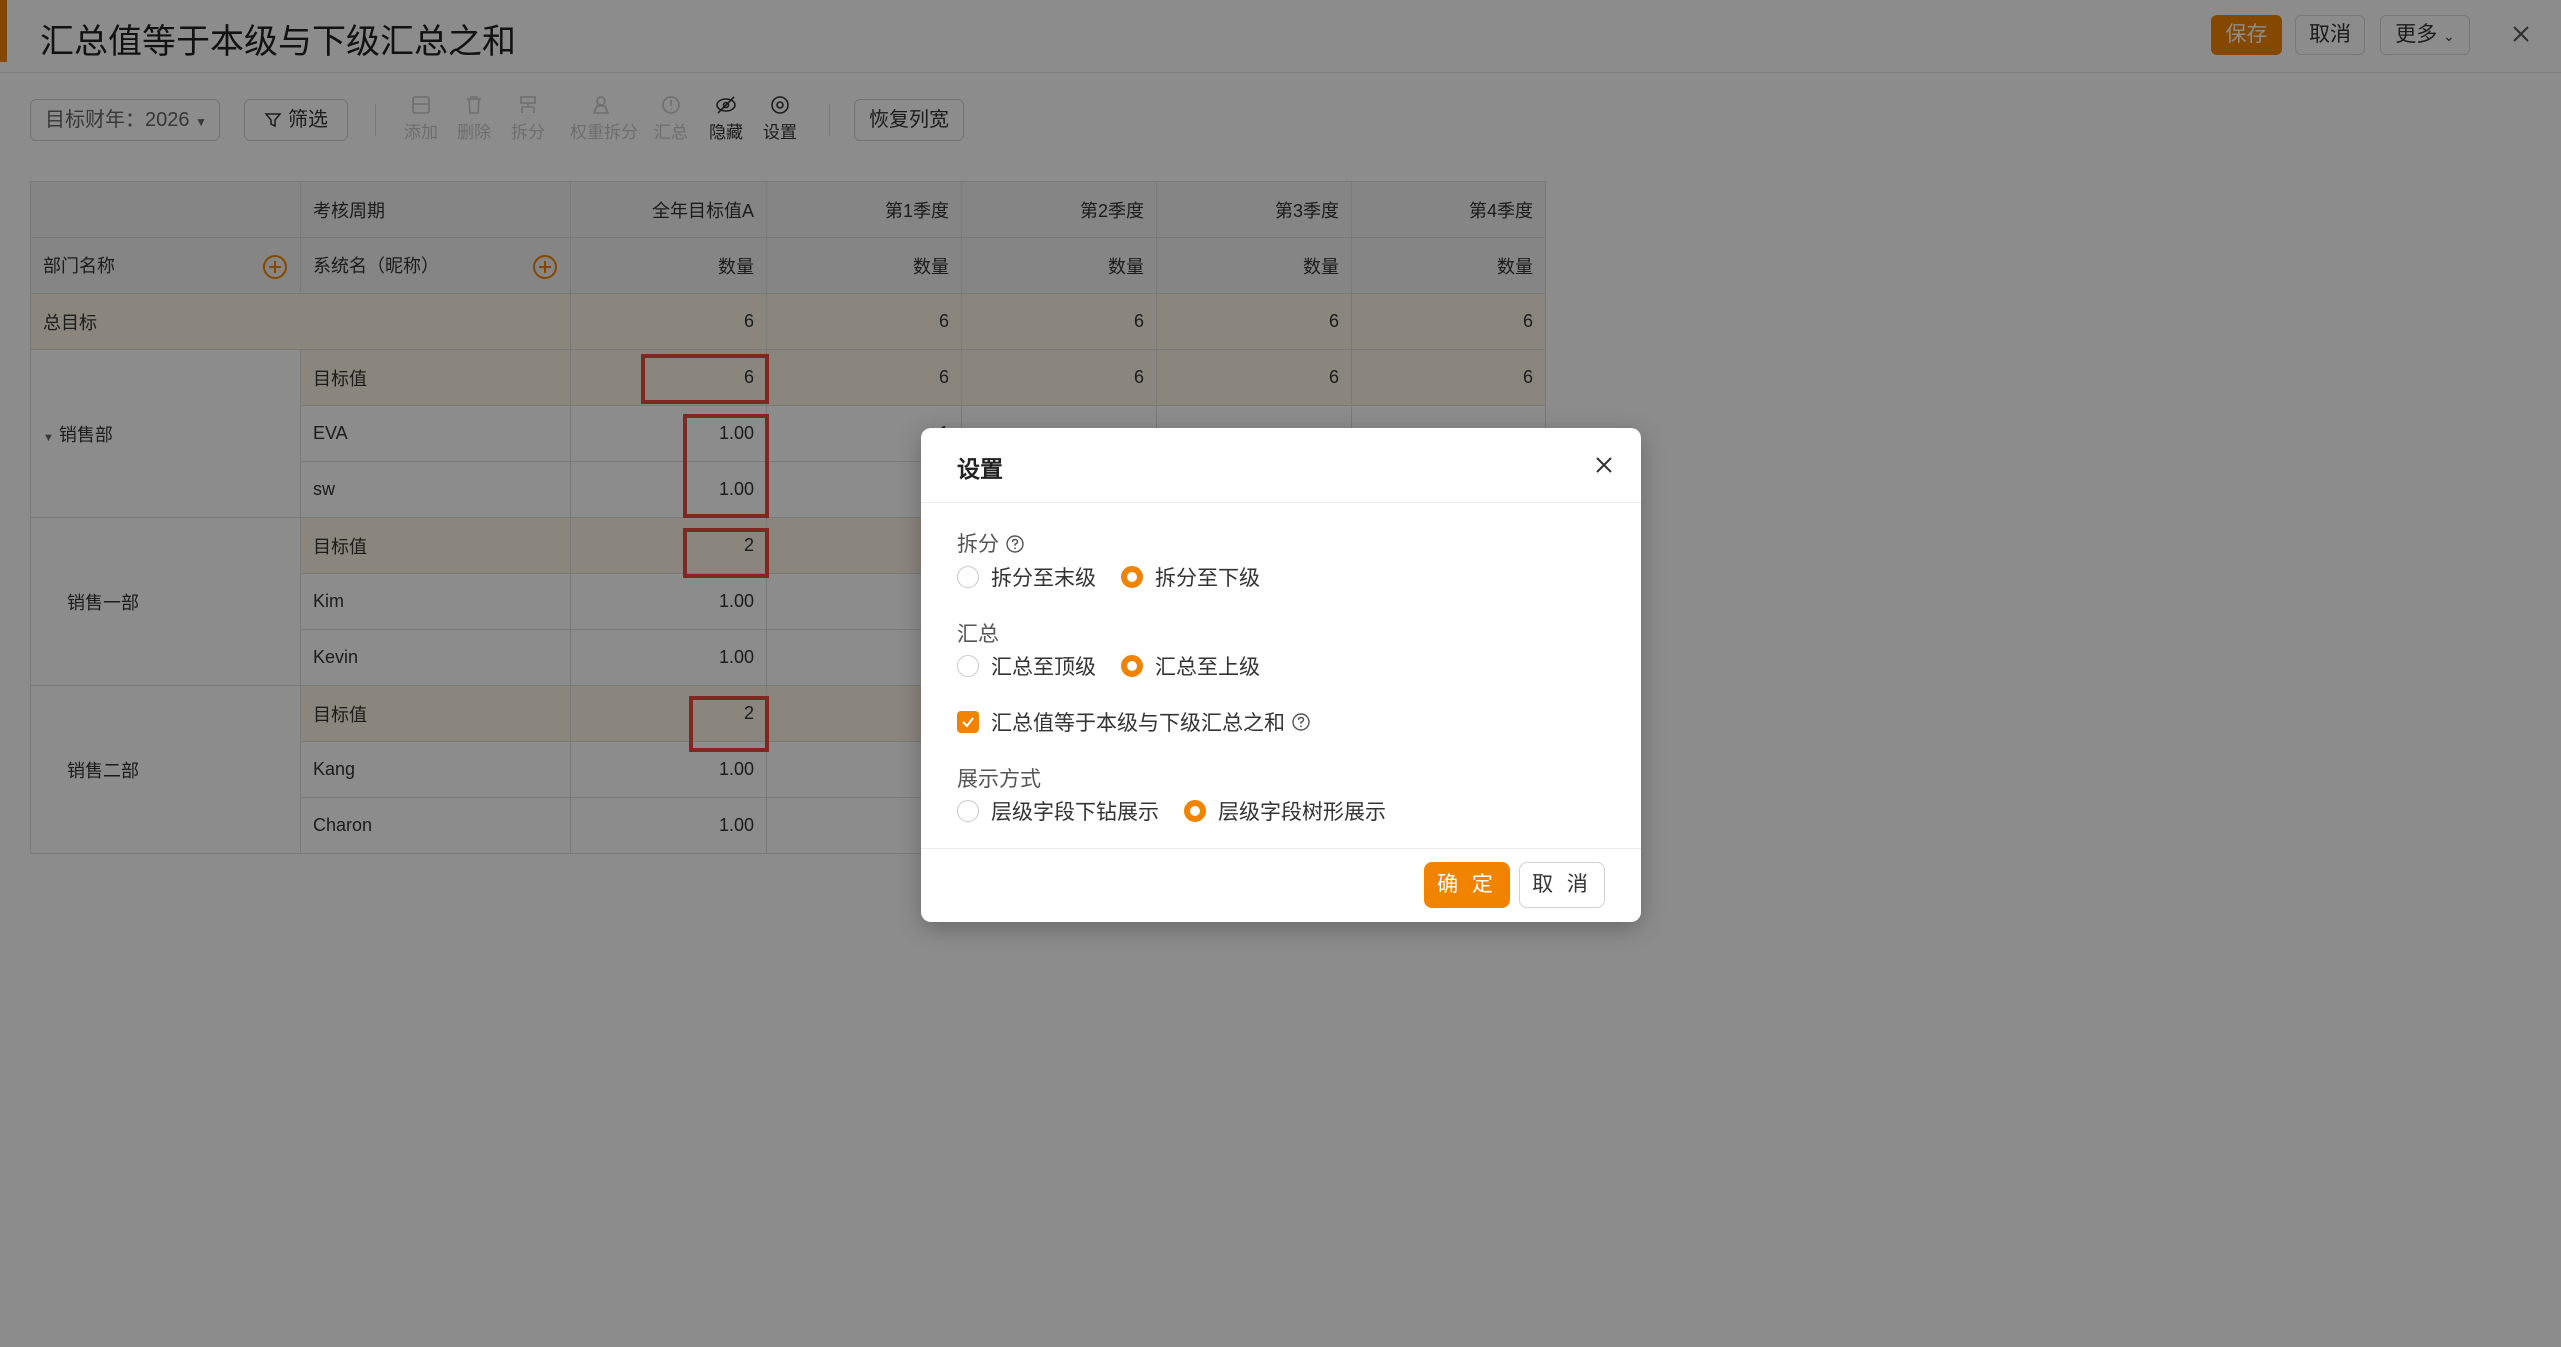 The image size is (2561, 1347). What do you see at coordinates (1043, 578) in the screenshot?
I see `option-label: 拆分至末级` at bounding box center [1043, 578].